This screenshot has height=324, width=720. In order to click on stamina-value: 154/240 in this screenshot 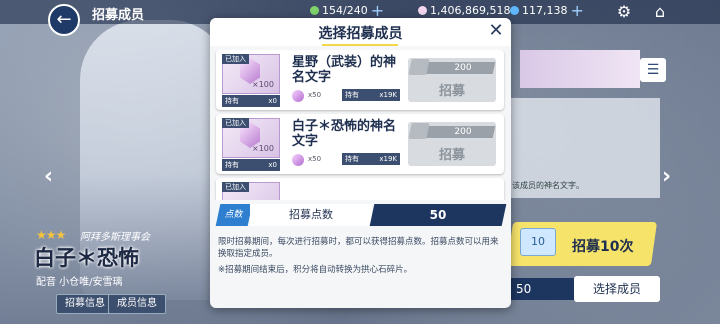, I will do `click(345, 10)`.